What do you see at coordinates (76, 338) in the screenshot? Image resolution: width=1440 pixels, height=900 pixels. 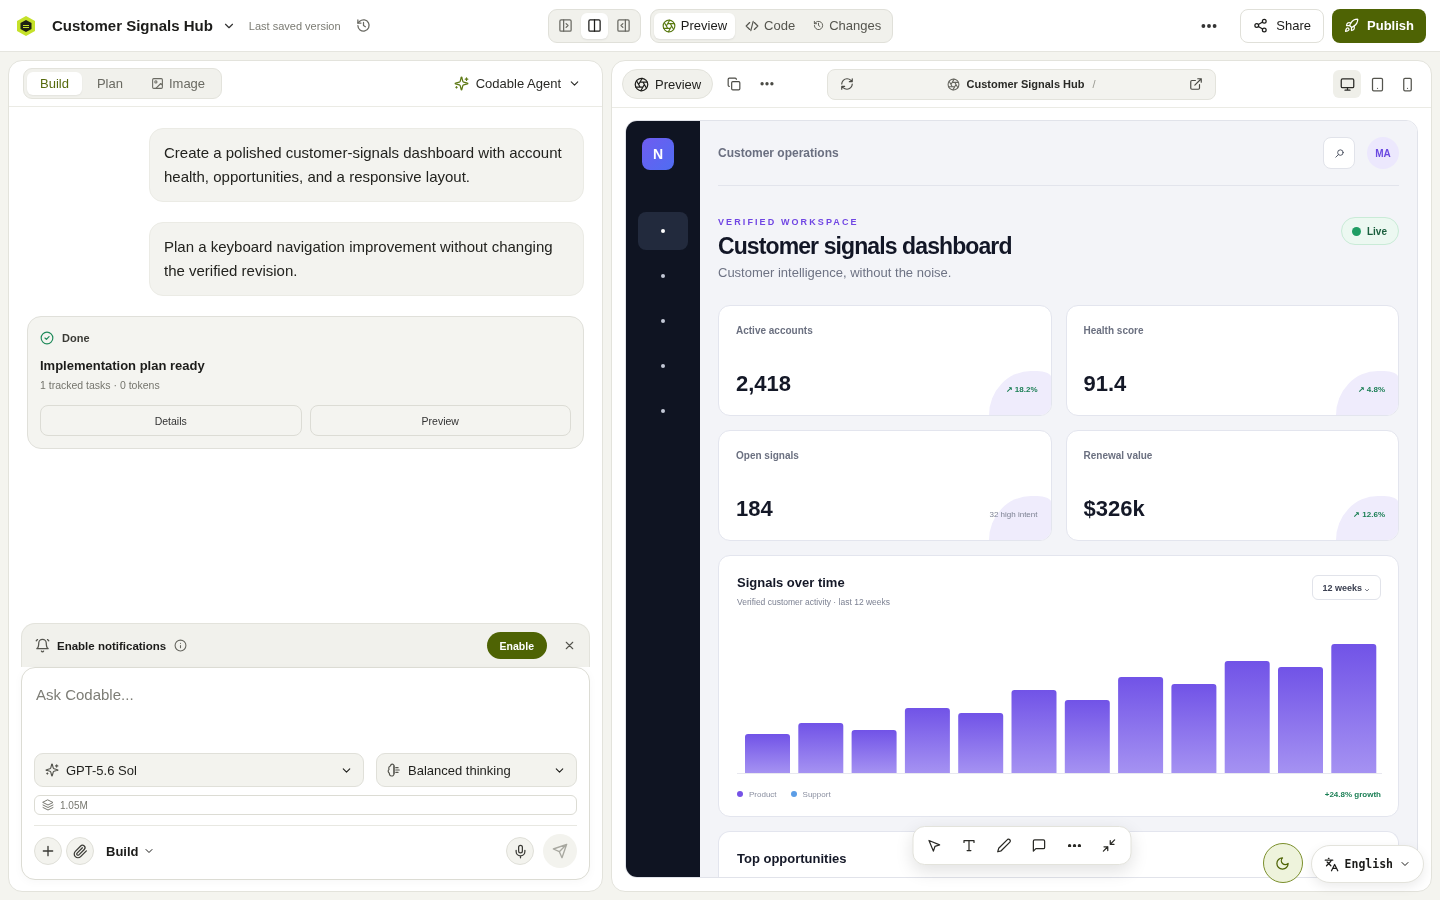 I see `status-label: Done` at bounding box center [76, 338].